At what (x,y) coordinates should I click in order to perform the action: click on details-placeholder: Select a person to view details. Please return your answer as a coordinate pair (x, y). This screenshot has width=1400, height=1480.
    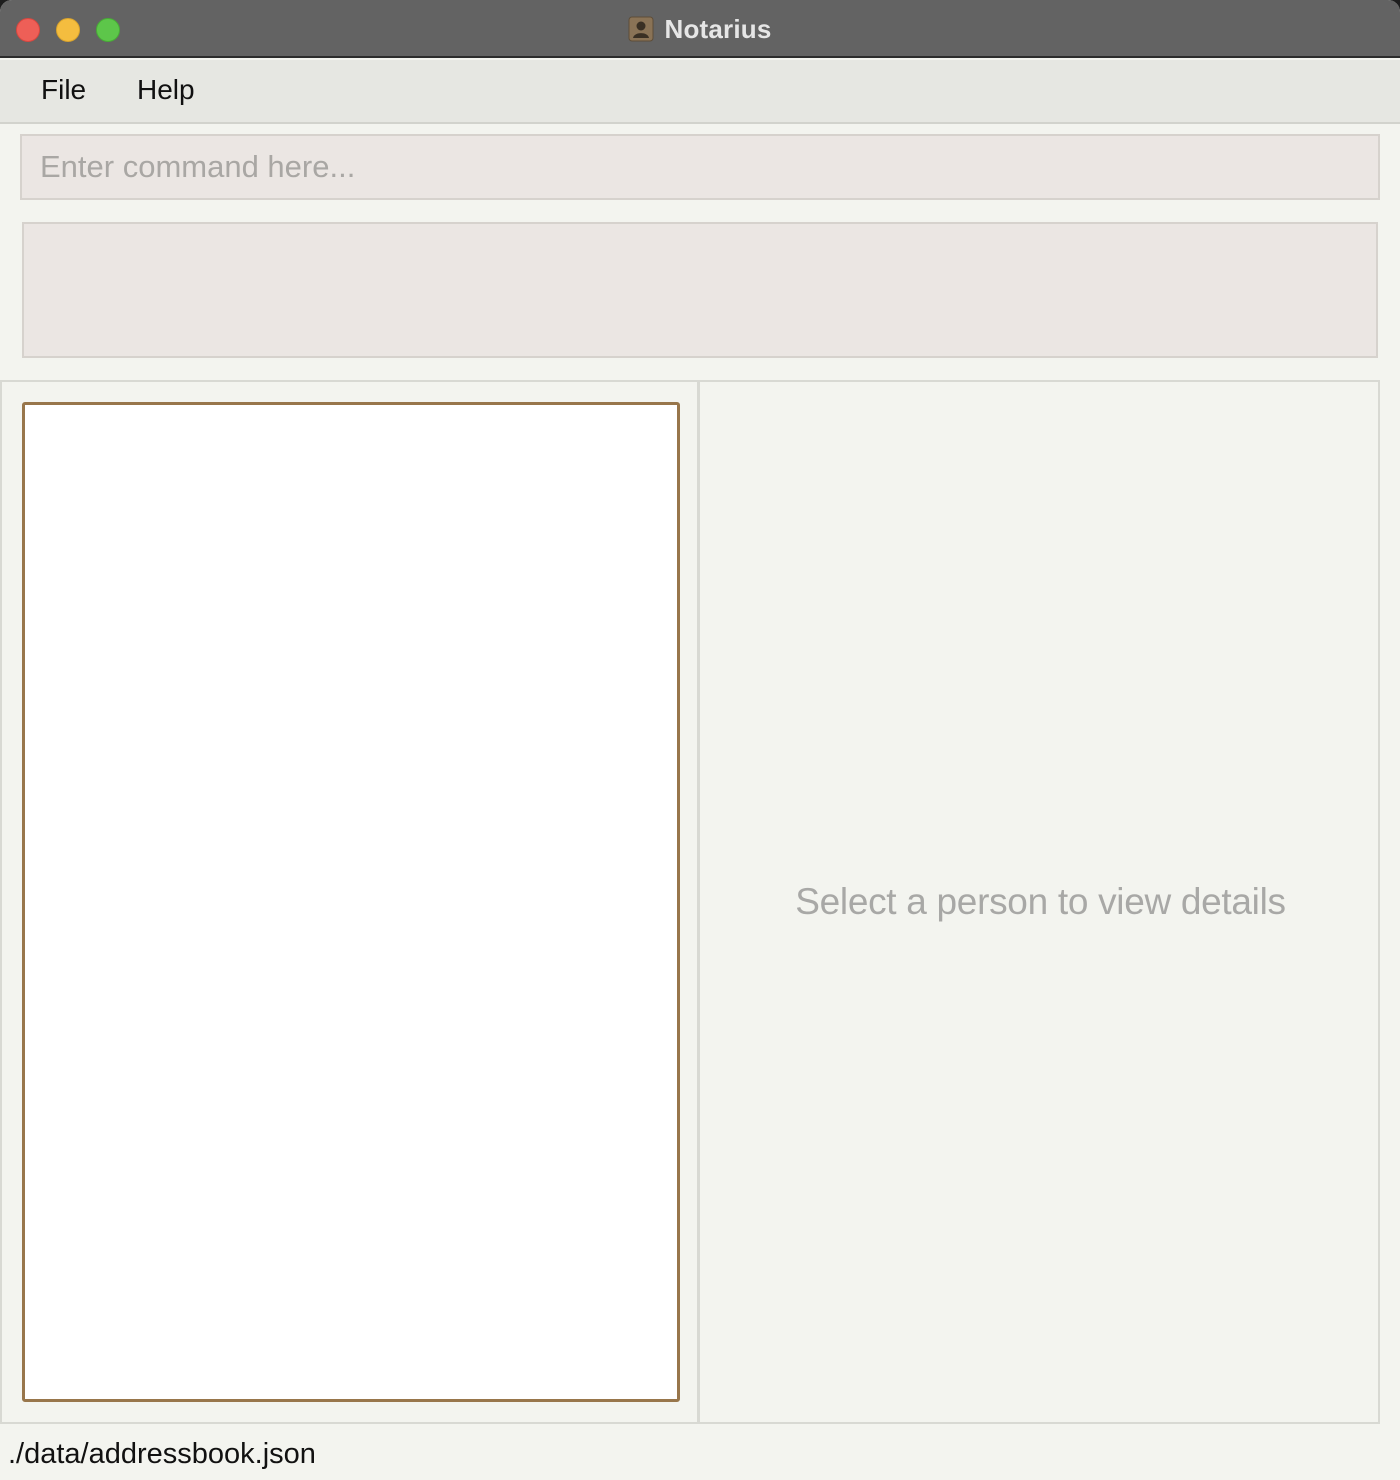
    Looking at the image, I should click on (1040, 901).